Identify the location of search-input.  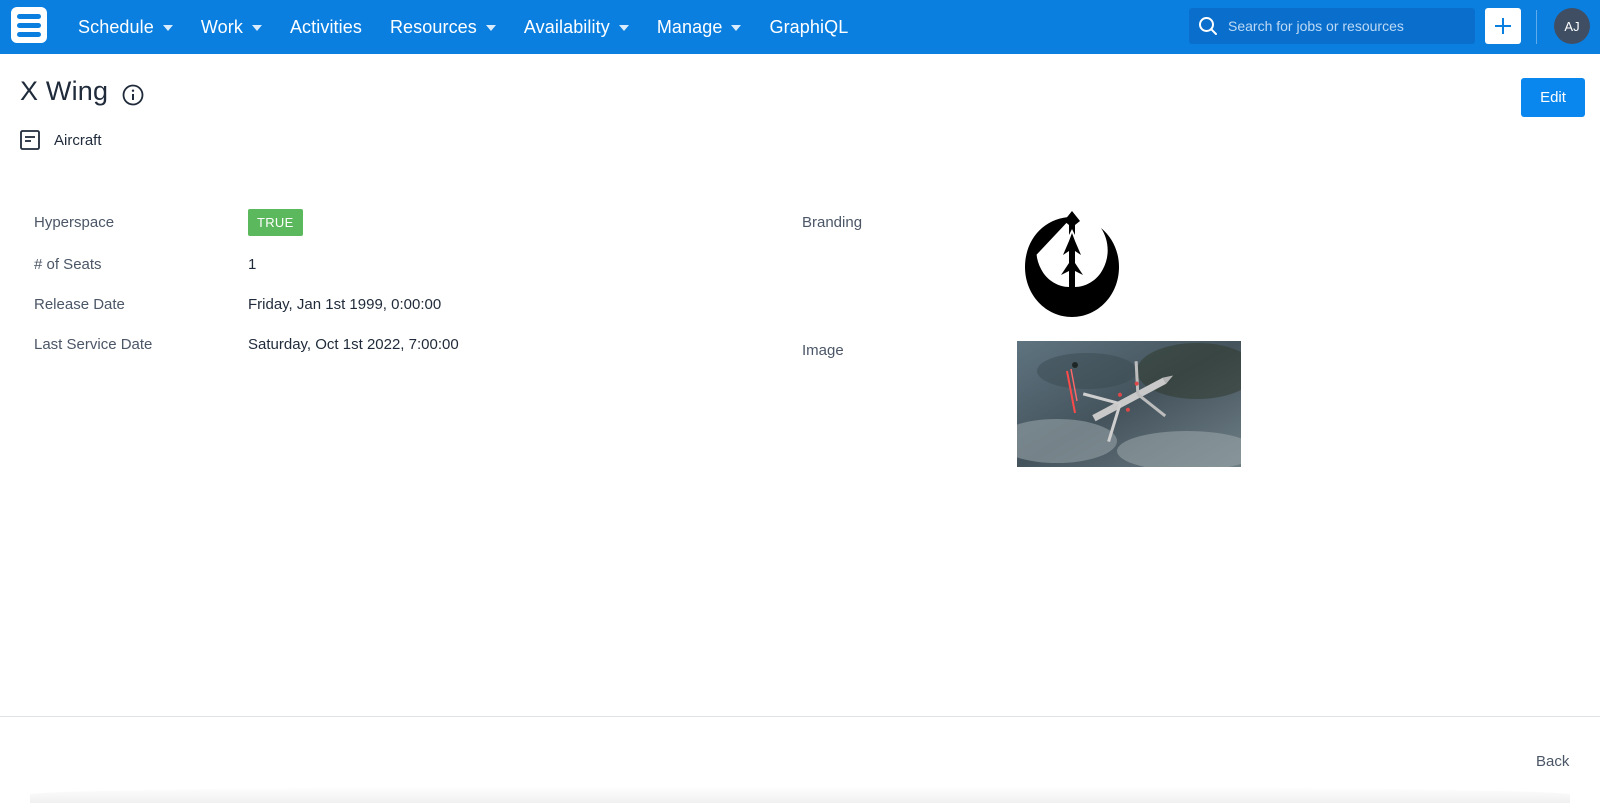
(1346, 26).